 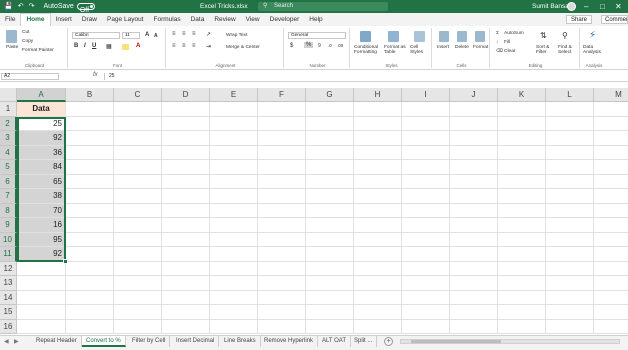 What do you see at coordinates (474, 138) in the screenshot?
I see `cell-j3` at bounding box center [474, 138].